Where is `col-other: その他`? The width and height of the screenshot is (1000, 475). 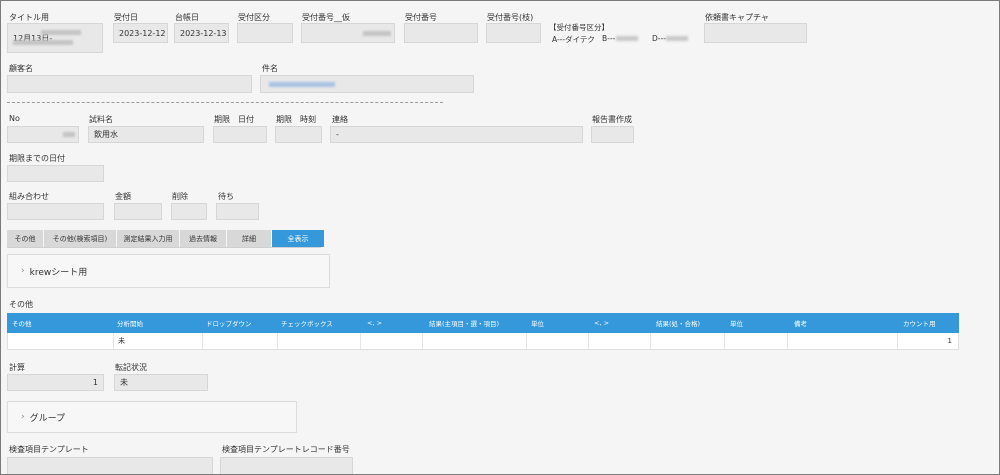 col-other: その他 is located at coordinates (22, 324).